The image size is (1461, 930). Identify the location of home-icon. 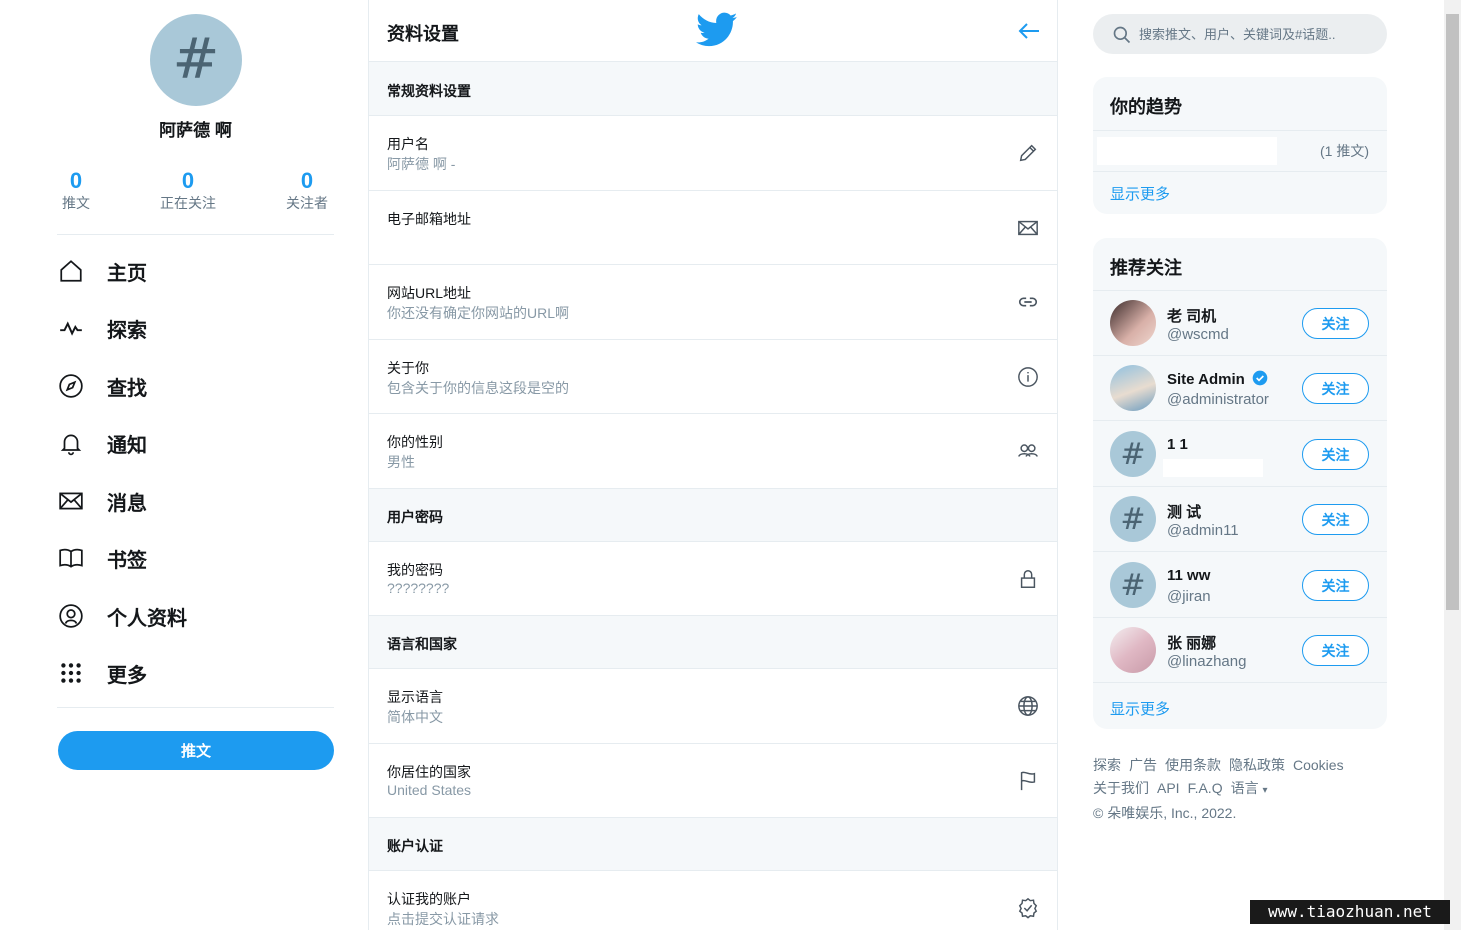
(71, 271).